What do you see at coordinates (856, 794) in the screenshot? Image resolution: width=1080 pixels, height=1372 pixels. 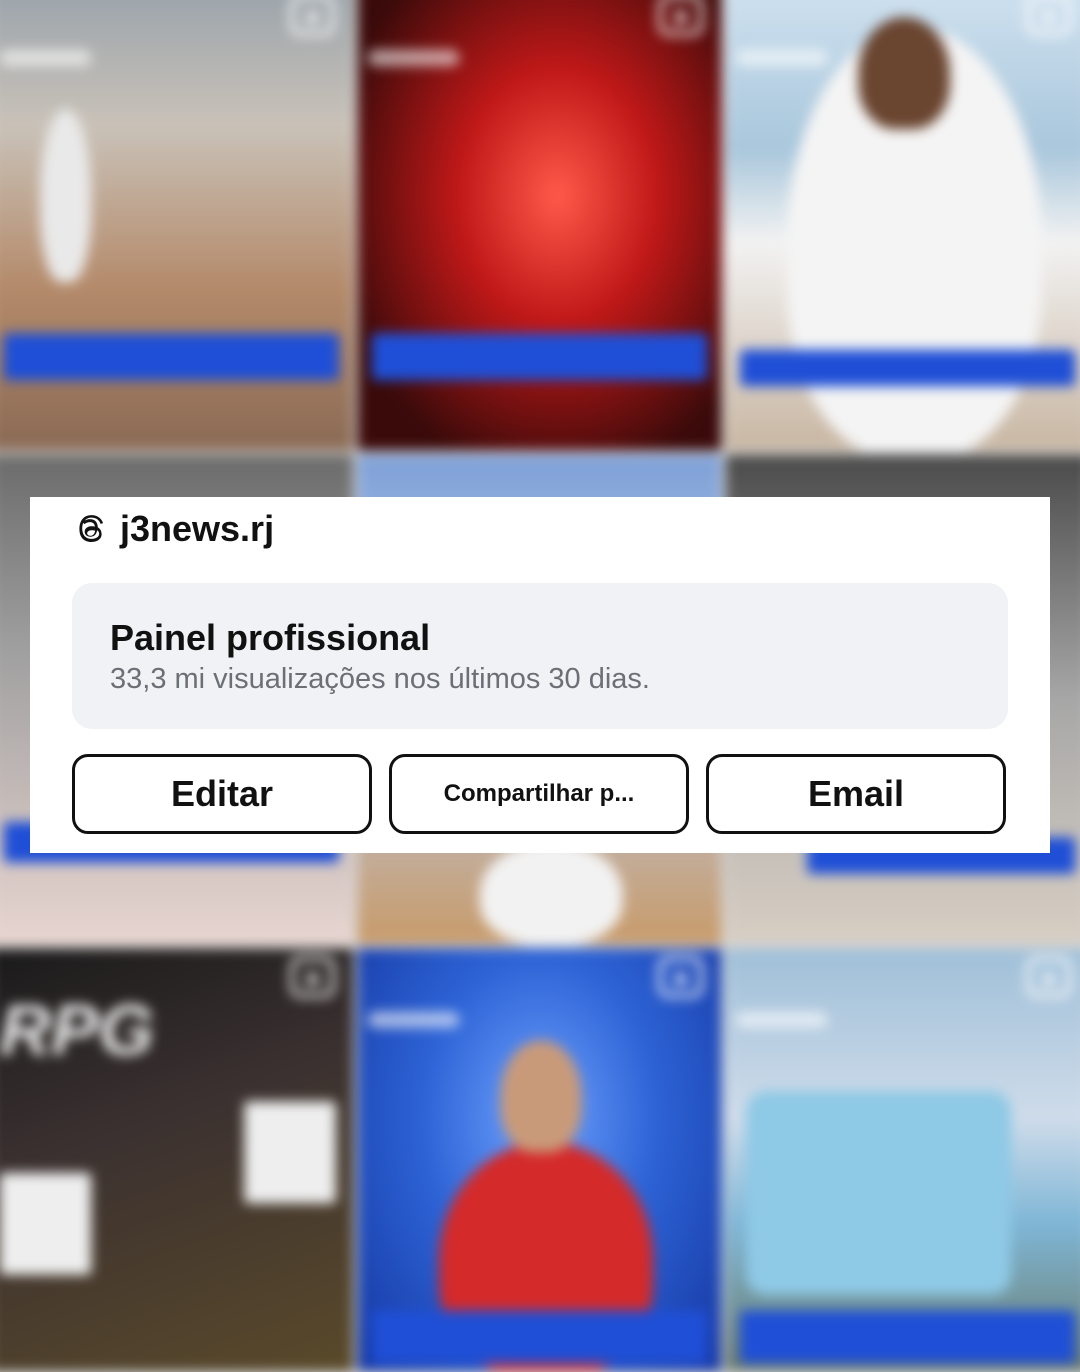 I see `email-button: Email` at bounding box center [856, 794].